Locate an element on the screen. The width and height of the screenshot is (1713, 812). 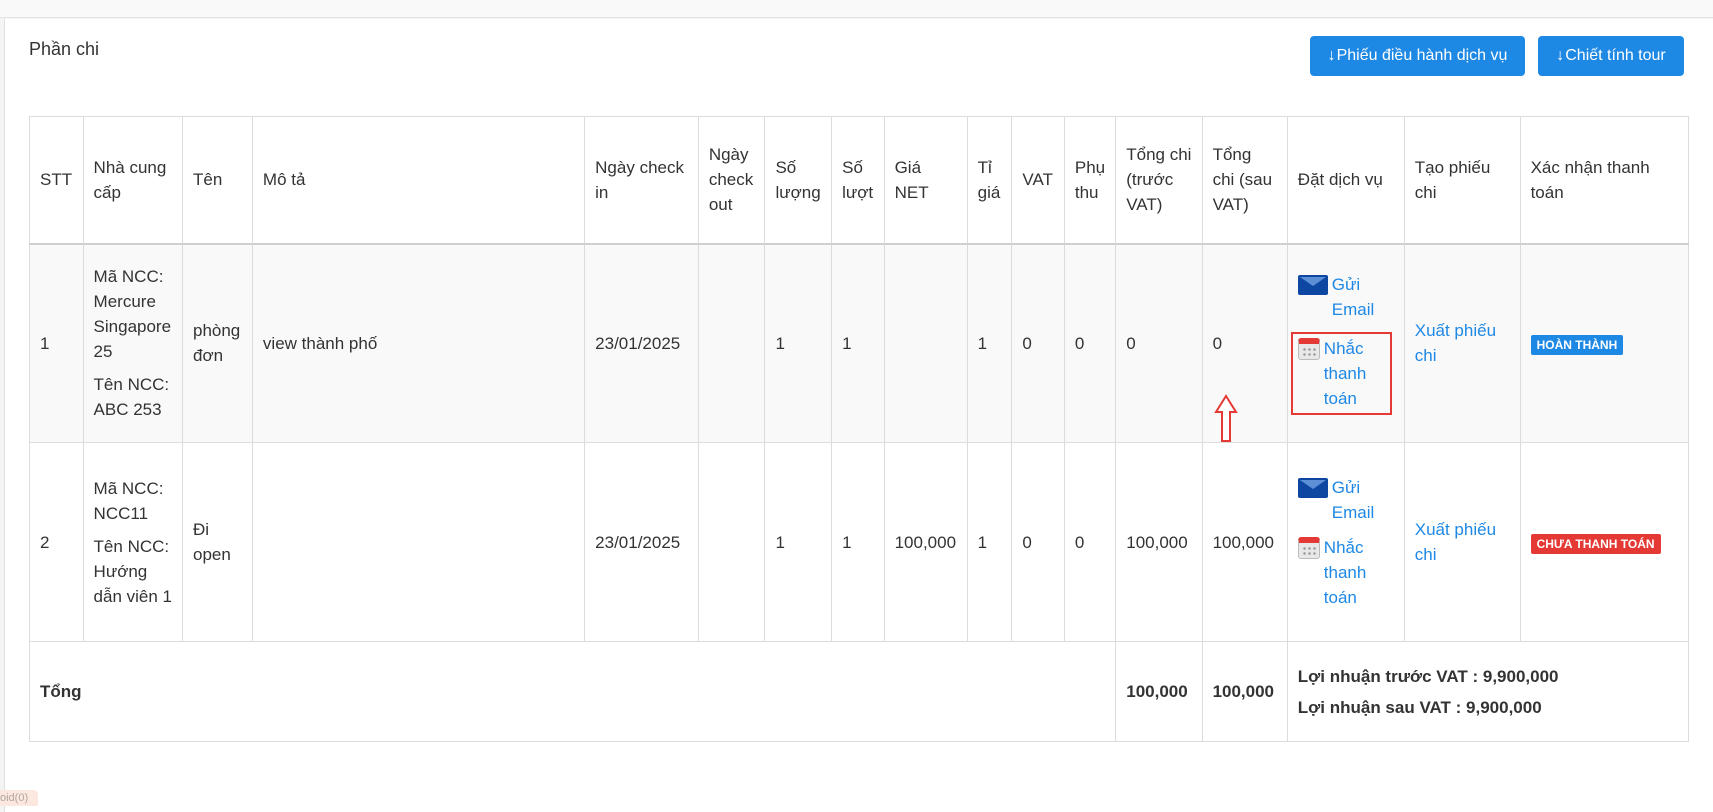
supplier-name: Tên NCC: Hướng dẫn viên 1 is located at coordinates (132, 571).